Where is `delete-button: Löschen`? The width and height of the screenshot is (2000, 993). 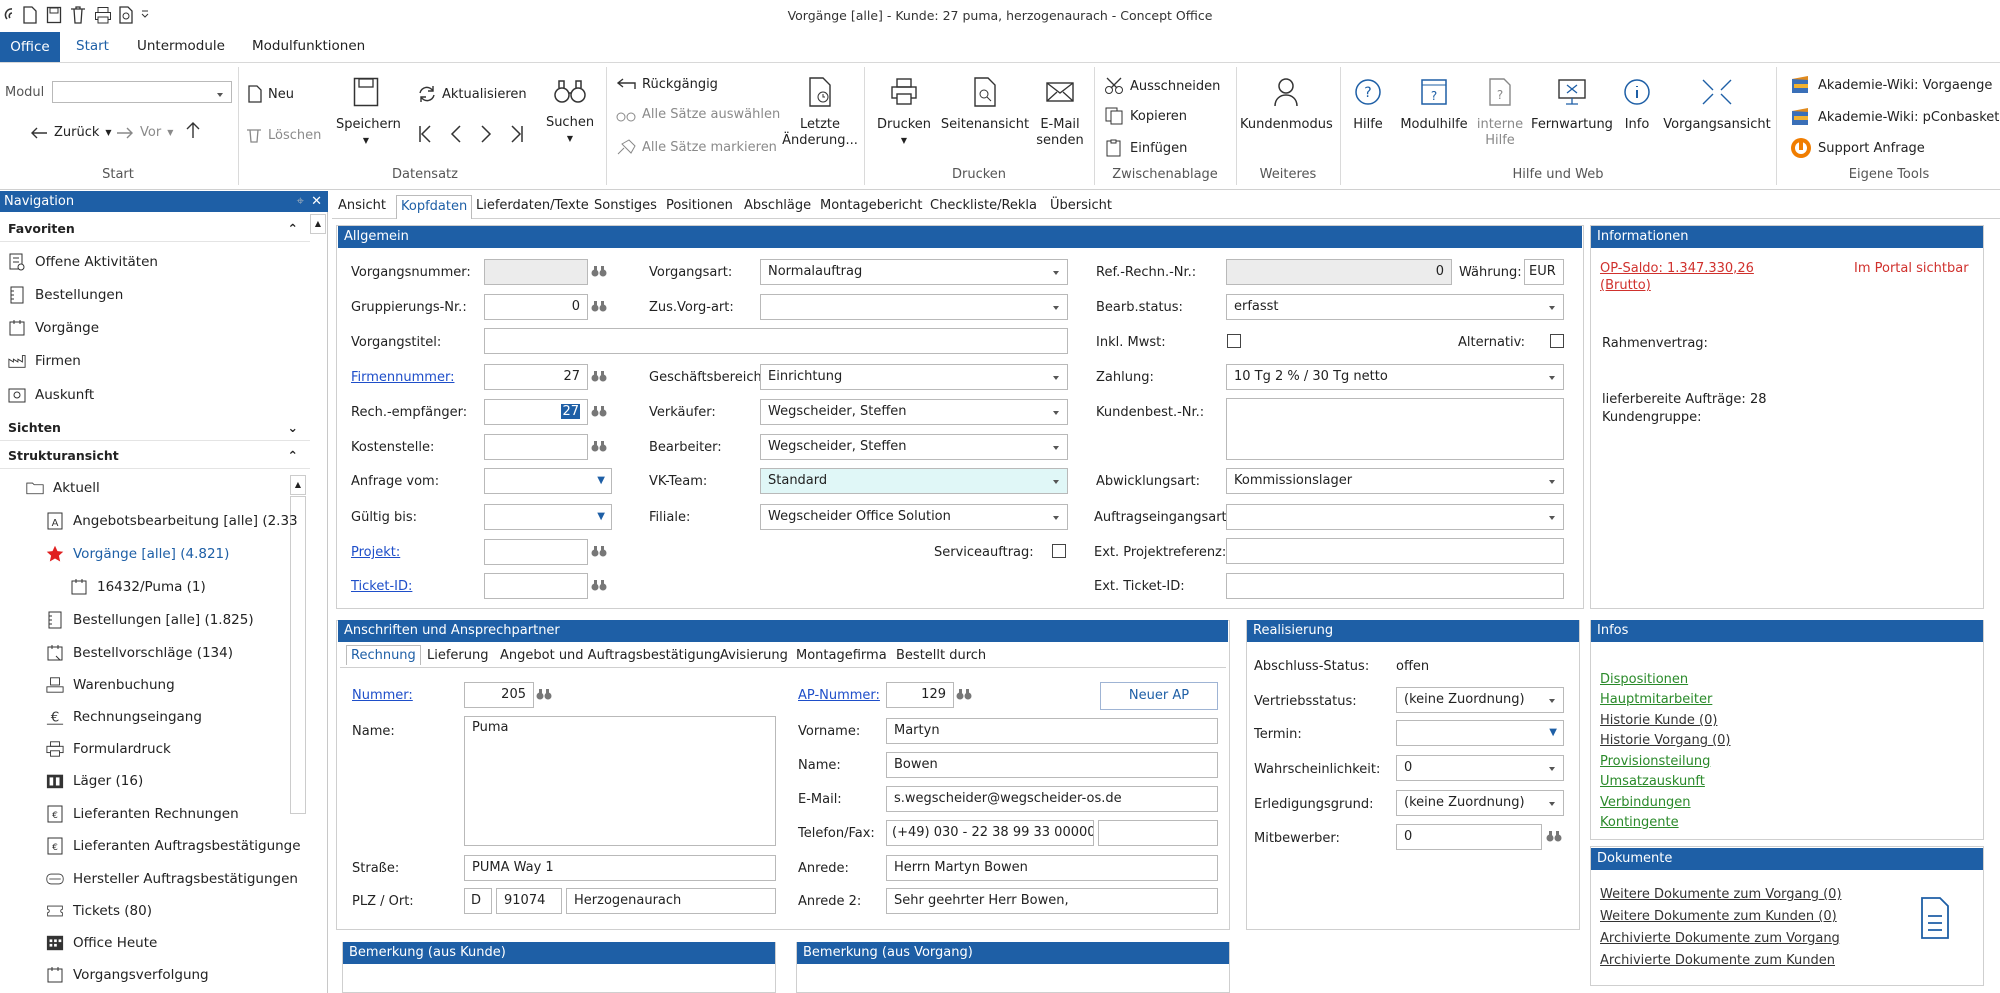 delete-button: Löschen is located at coordinates (283, 135).